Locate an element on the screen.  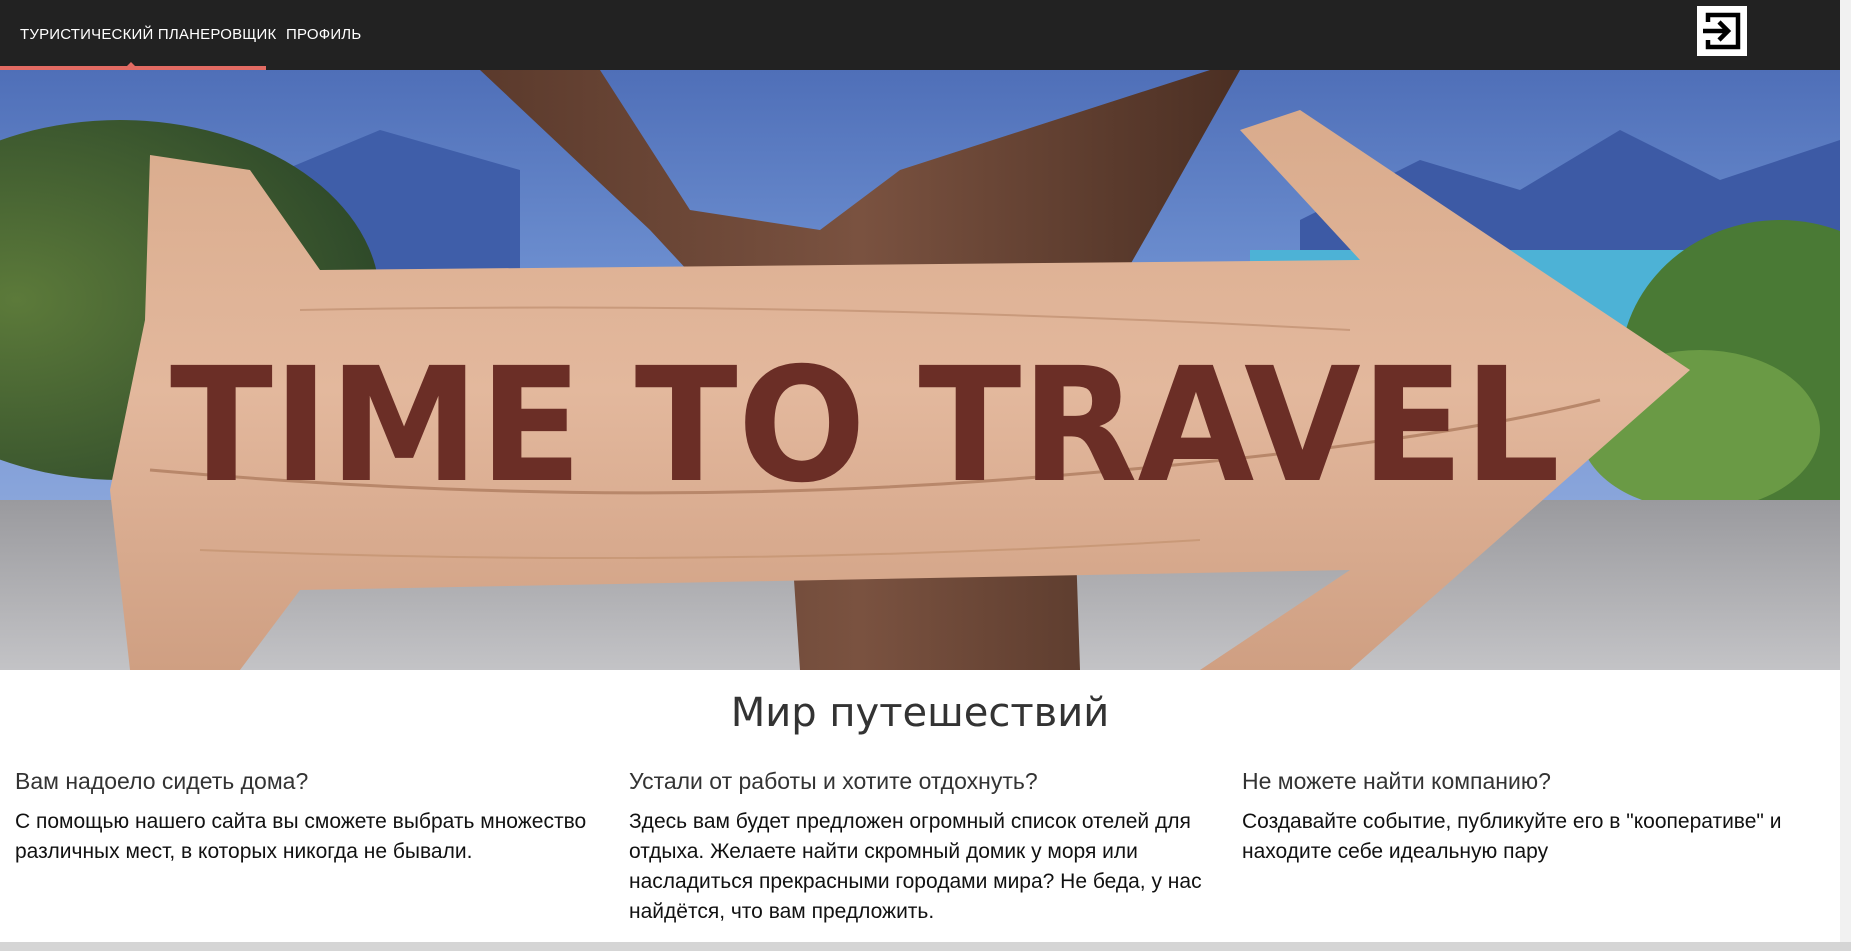
logout-button is located at coordinates (1722, 31).